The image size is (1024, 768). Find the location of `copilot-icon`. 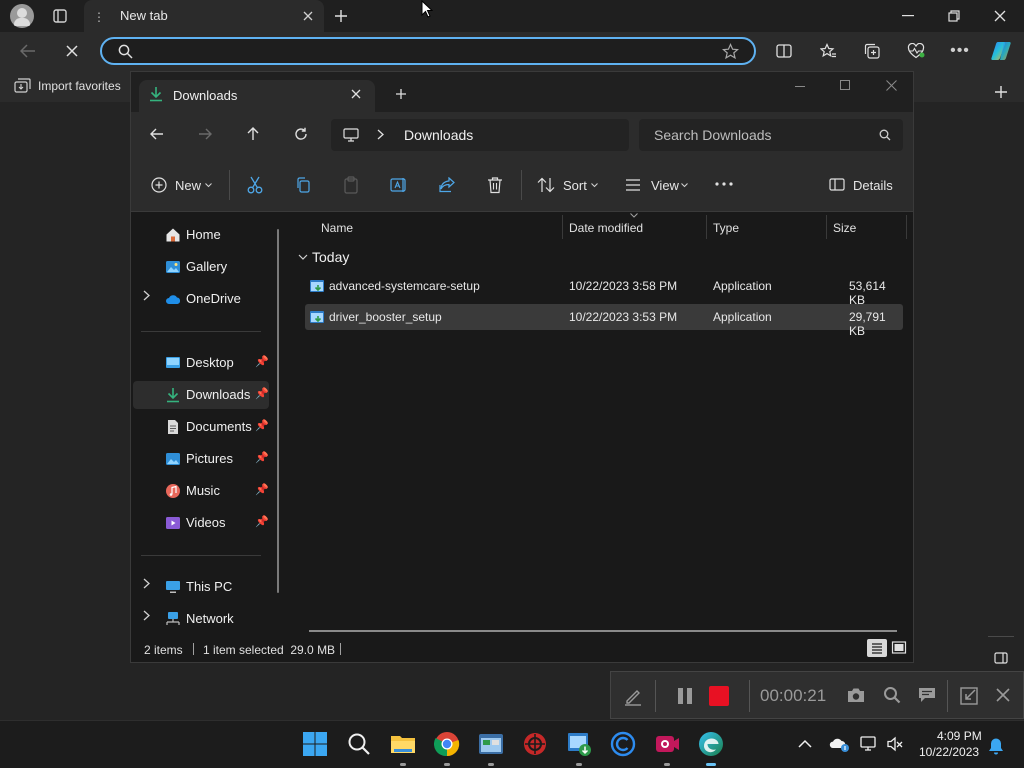

copilot-icon is located at coordinates (1002, 51).